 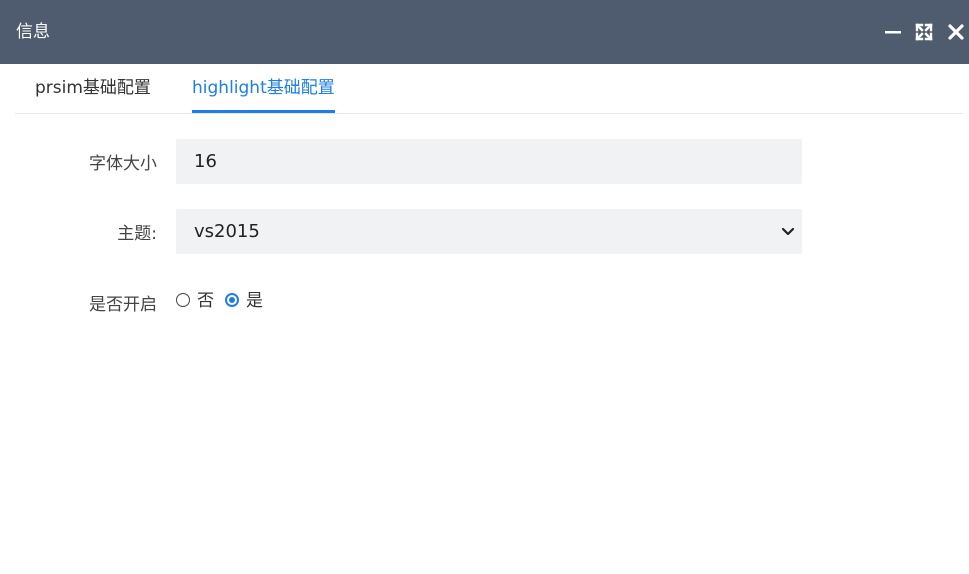 I want to click on radio-yes, so click(x=232, y=300).